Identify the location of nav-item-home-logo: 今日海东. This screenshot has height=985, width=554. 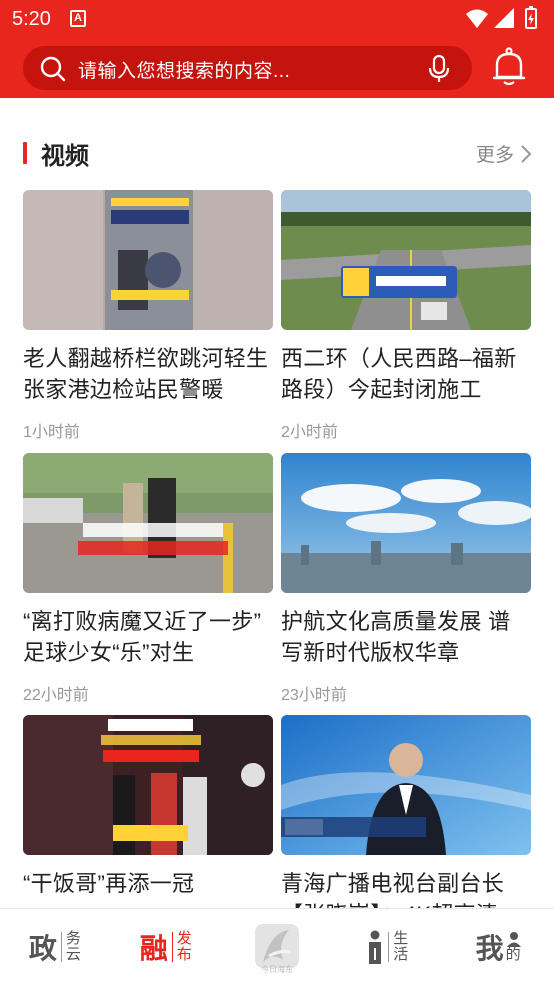
(277, 947).